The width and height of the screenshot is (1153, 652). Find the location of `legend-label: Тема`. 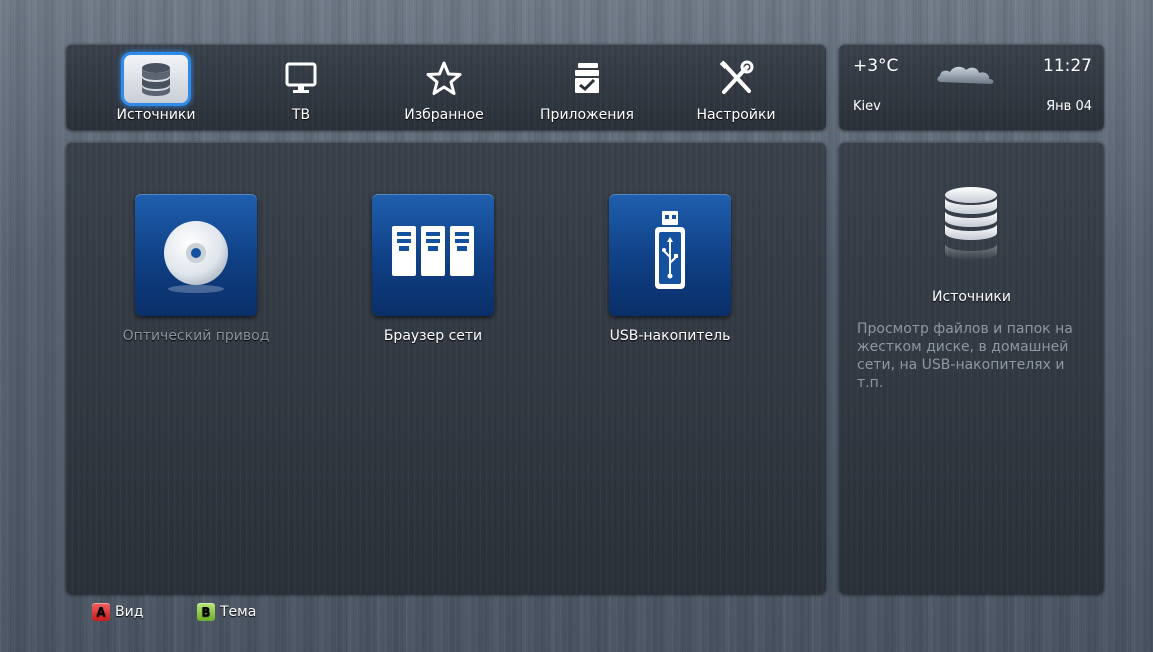

legend-label: Тема is located at coordinates (238, 612).